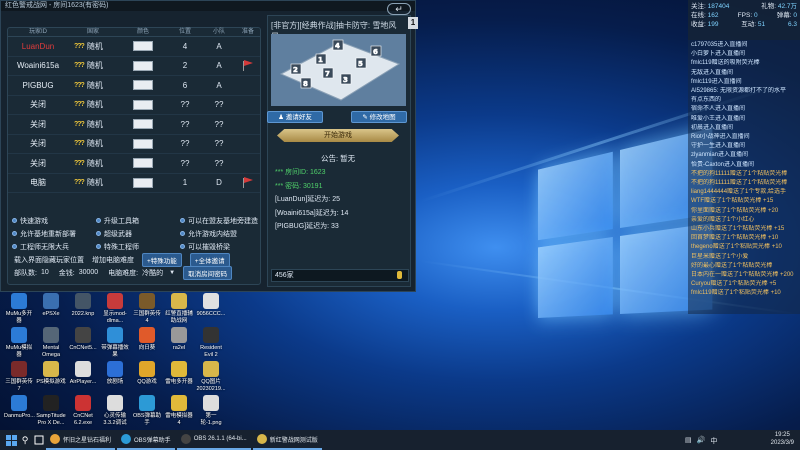  What do you see at coordinates (51, 342) in the screenshot?
I see `desktop-app-icon: Mental Omega` at bounding box center [51, 342].